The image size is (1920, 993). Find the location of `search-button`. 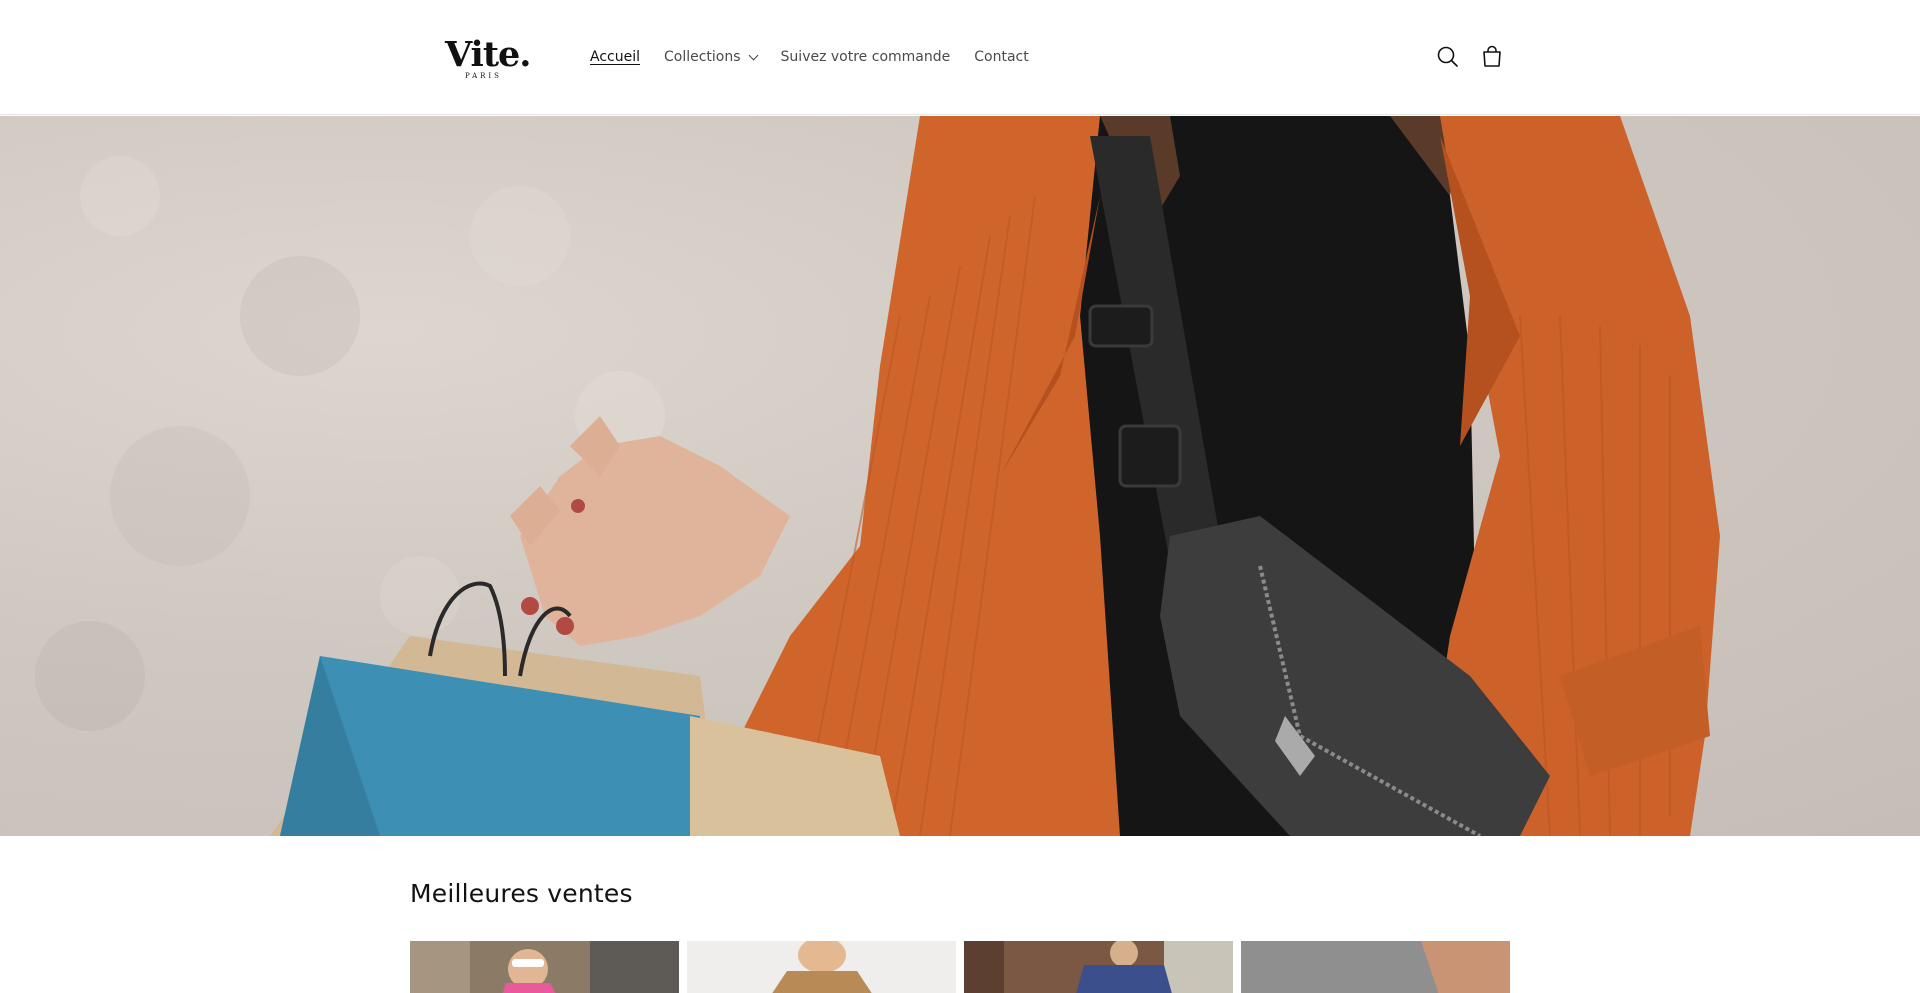

search-button is located at coordinates (1448, 57).